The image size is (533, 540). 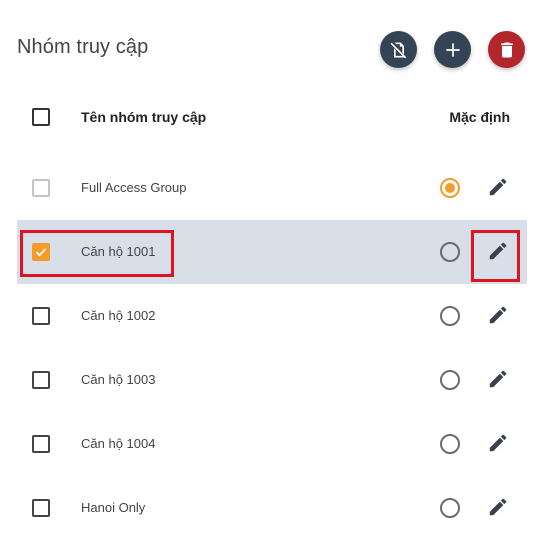 I want to click on table-row: Hanoi Only, so click(x=272, y=508).